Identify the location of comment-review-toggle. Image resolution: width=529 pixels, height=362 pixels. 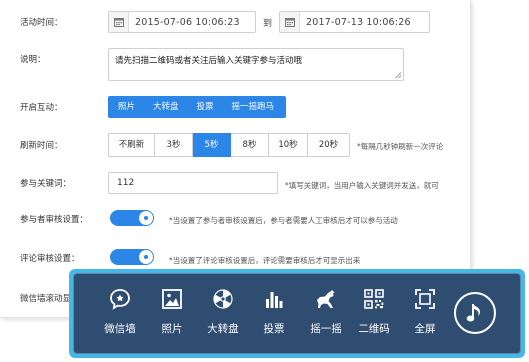
(132, 257).